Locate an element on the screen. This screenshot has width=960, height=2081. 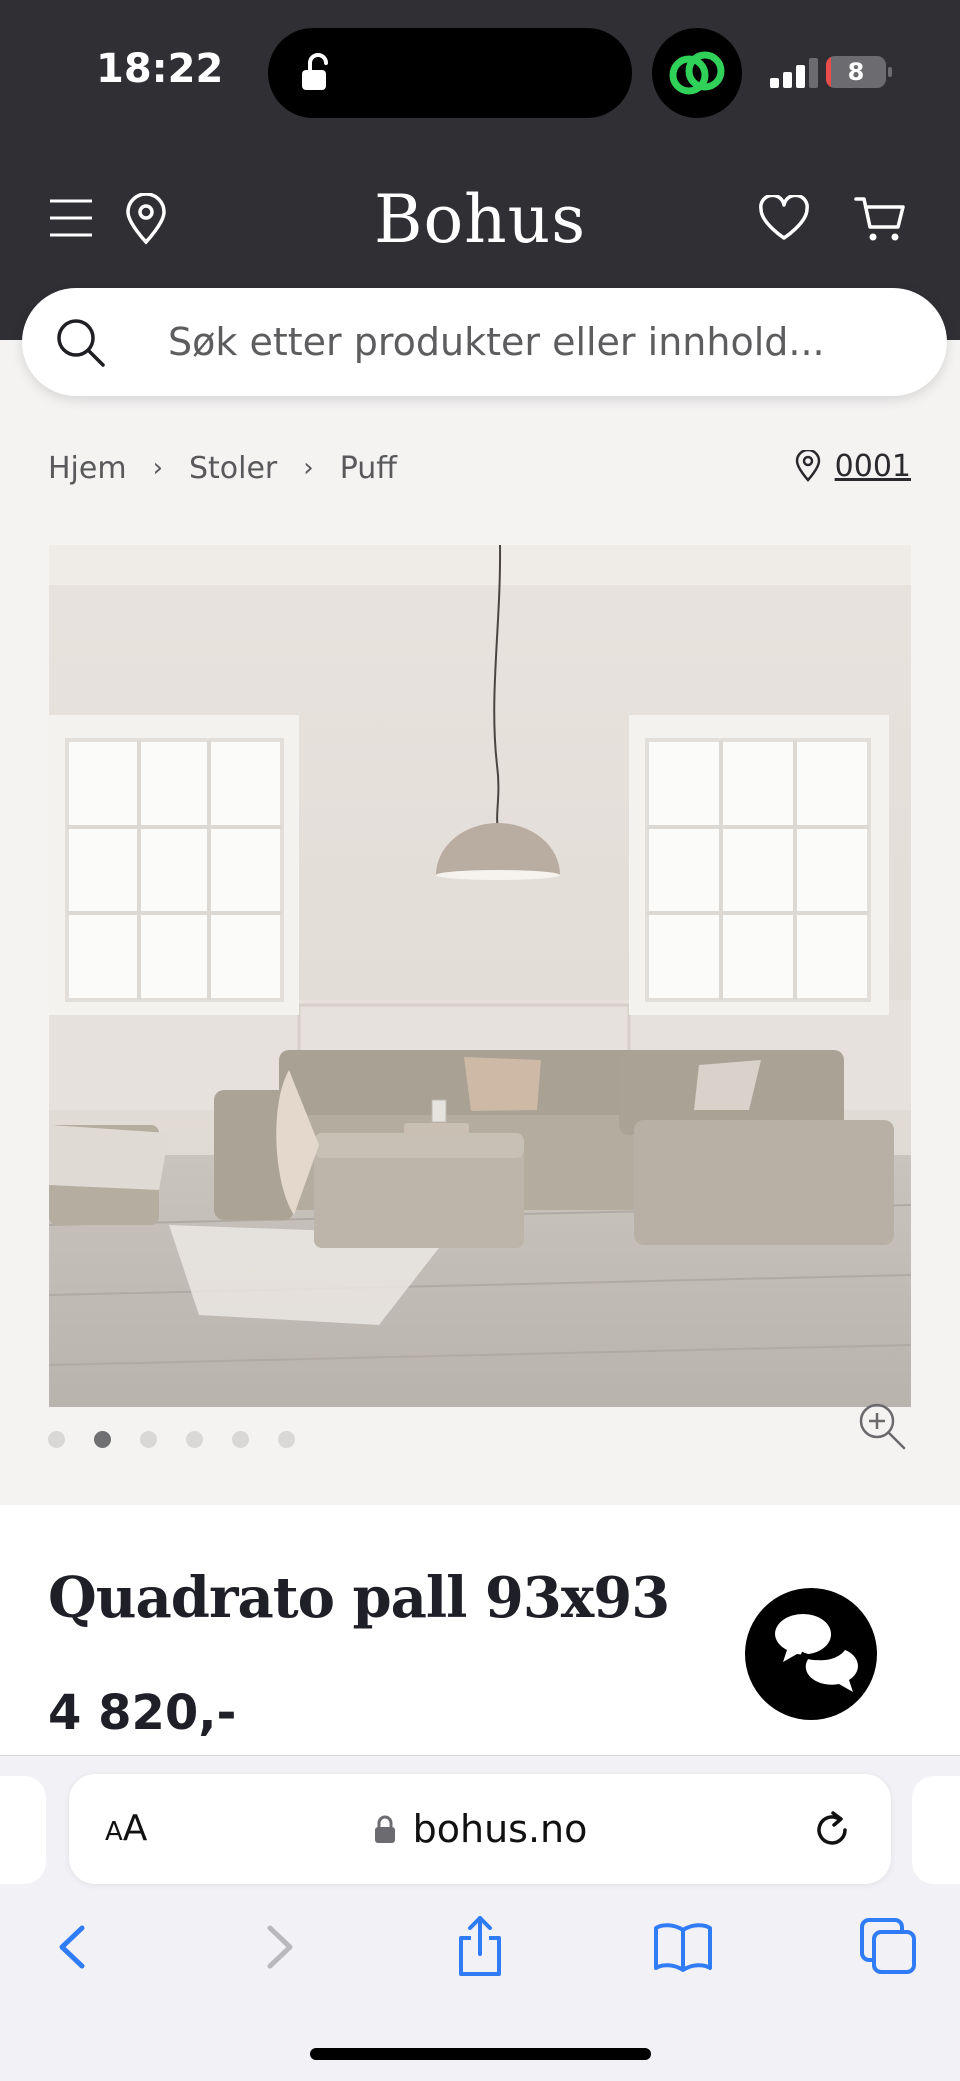
search-bar is located at coordinates (484, 342).